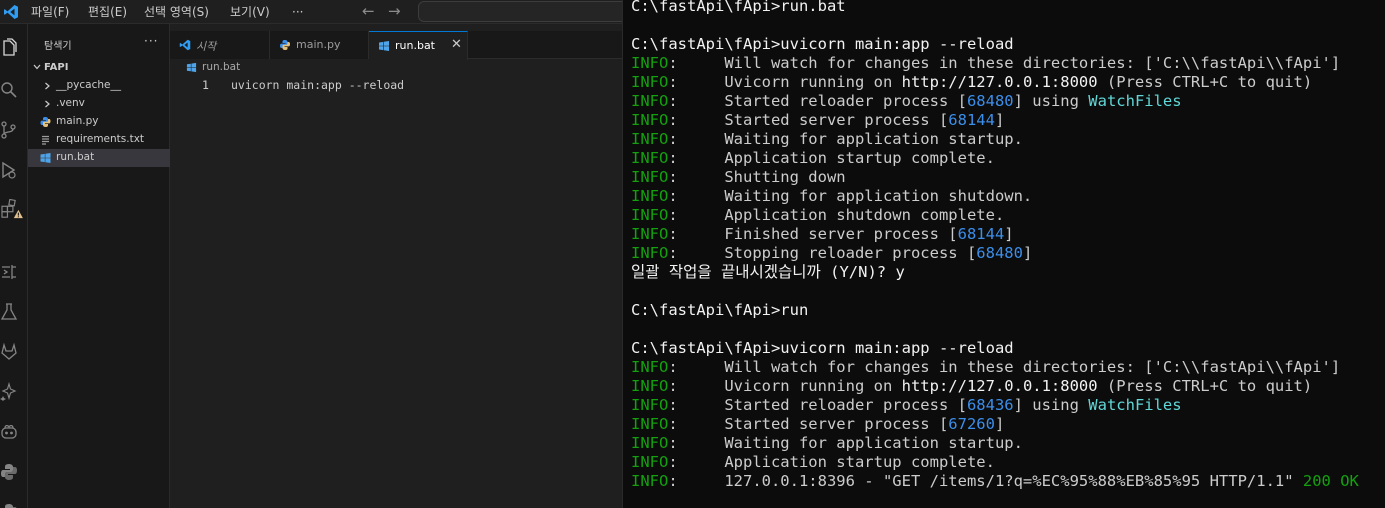 This screenshot has height=508, width=1385. What do you see at coordinates (995, 272) in the screenshot?
I see `terminal-line: 일괄 작업을 끝내시겠습니까 (Y/N)? y` at bounding box center [995, 272].